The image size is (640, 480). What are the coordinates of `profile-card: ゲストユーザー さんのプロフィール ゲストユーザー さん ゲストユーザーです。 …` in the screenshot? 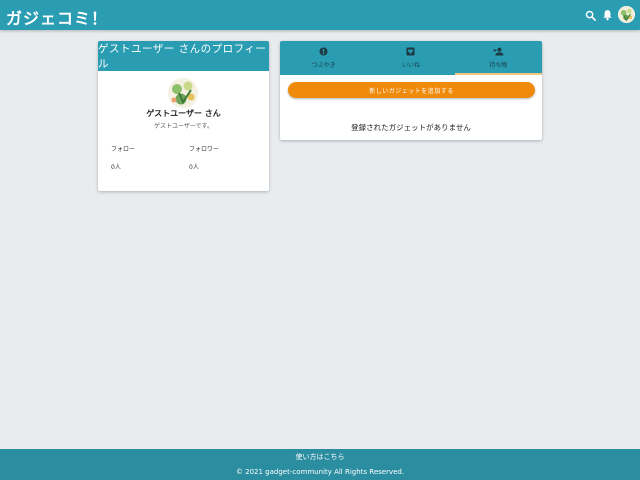 It's located at (183, 116).